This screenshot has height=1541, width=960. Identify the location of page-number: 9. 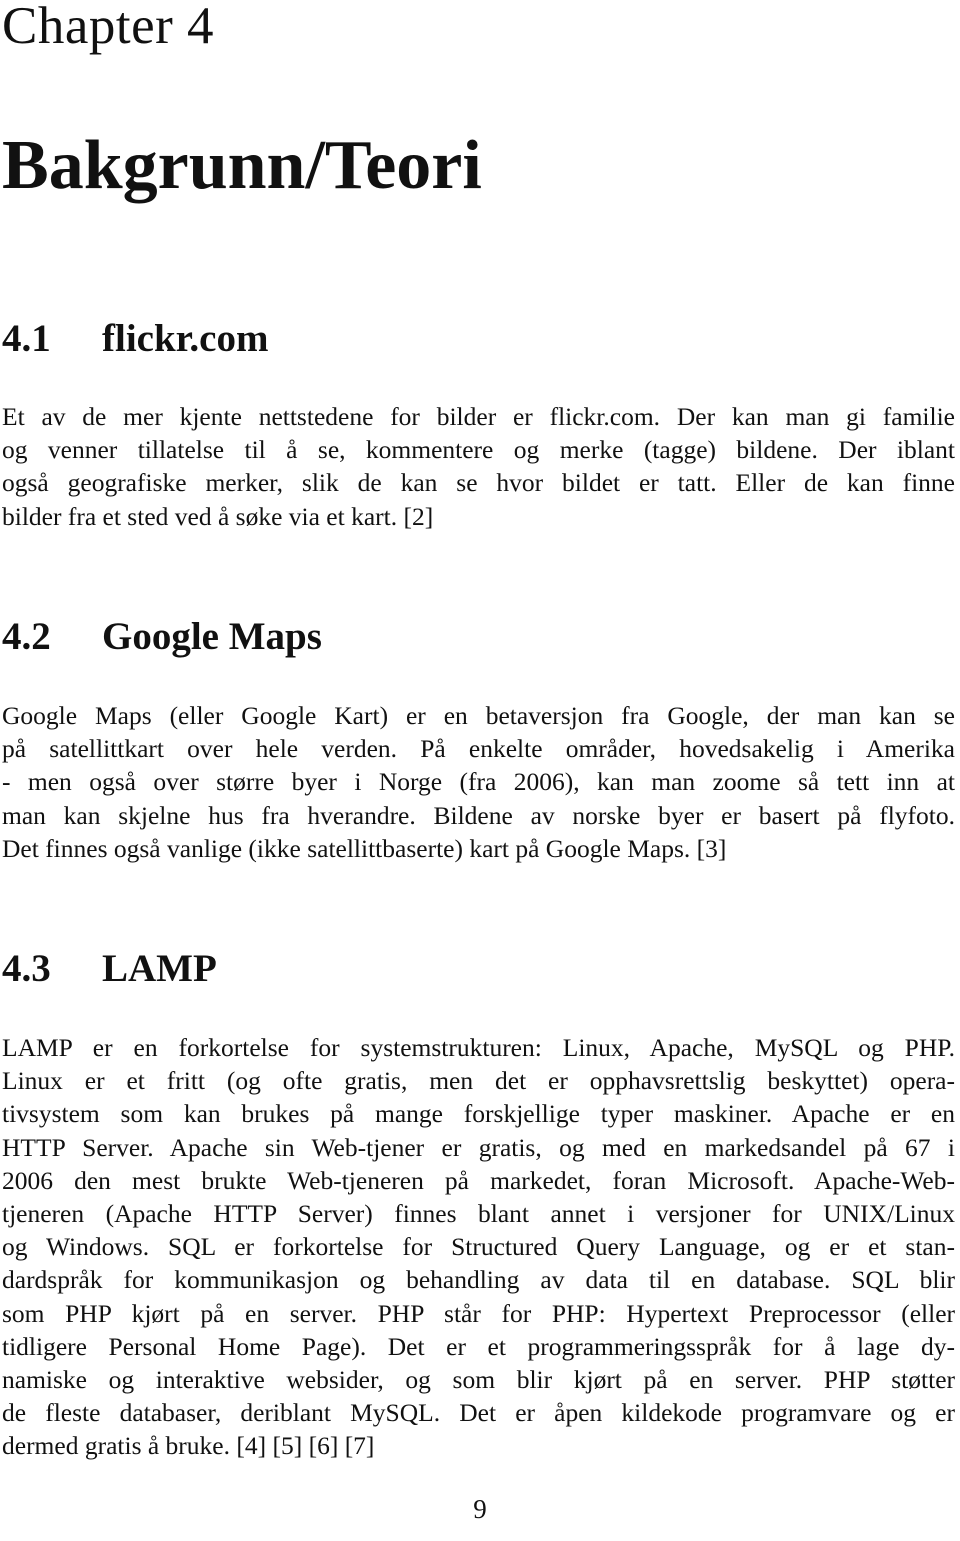
(480, 1509).